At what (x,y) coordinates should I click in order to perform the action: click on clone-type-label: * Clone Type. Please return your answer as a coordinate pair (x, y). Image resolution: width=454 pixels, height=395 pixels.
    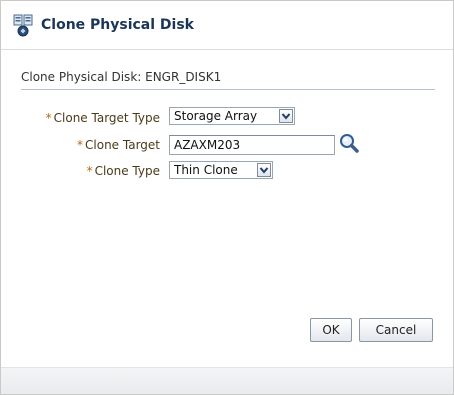
    Looking at the image, I should click on (123, 171).